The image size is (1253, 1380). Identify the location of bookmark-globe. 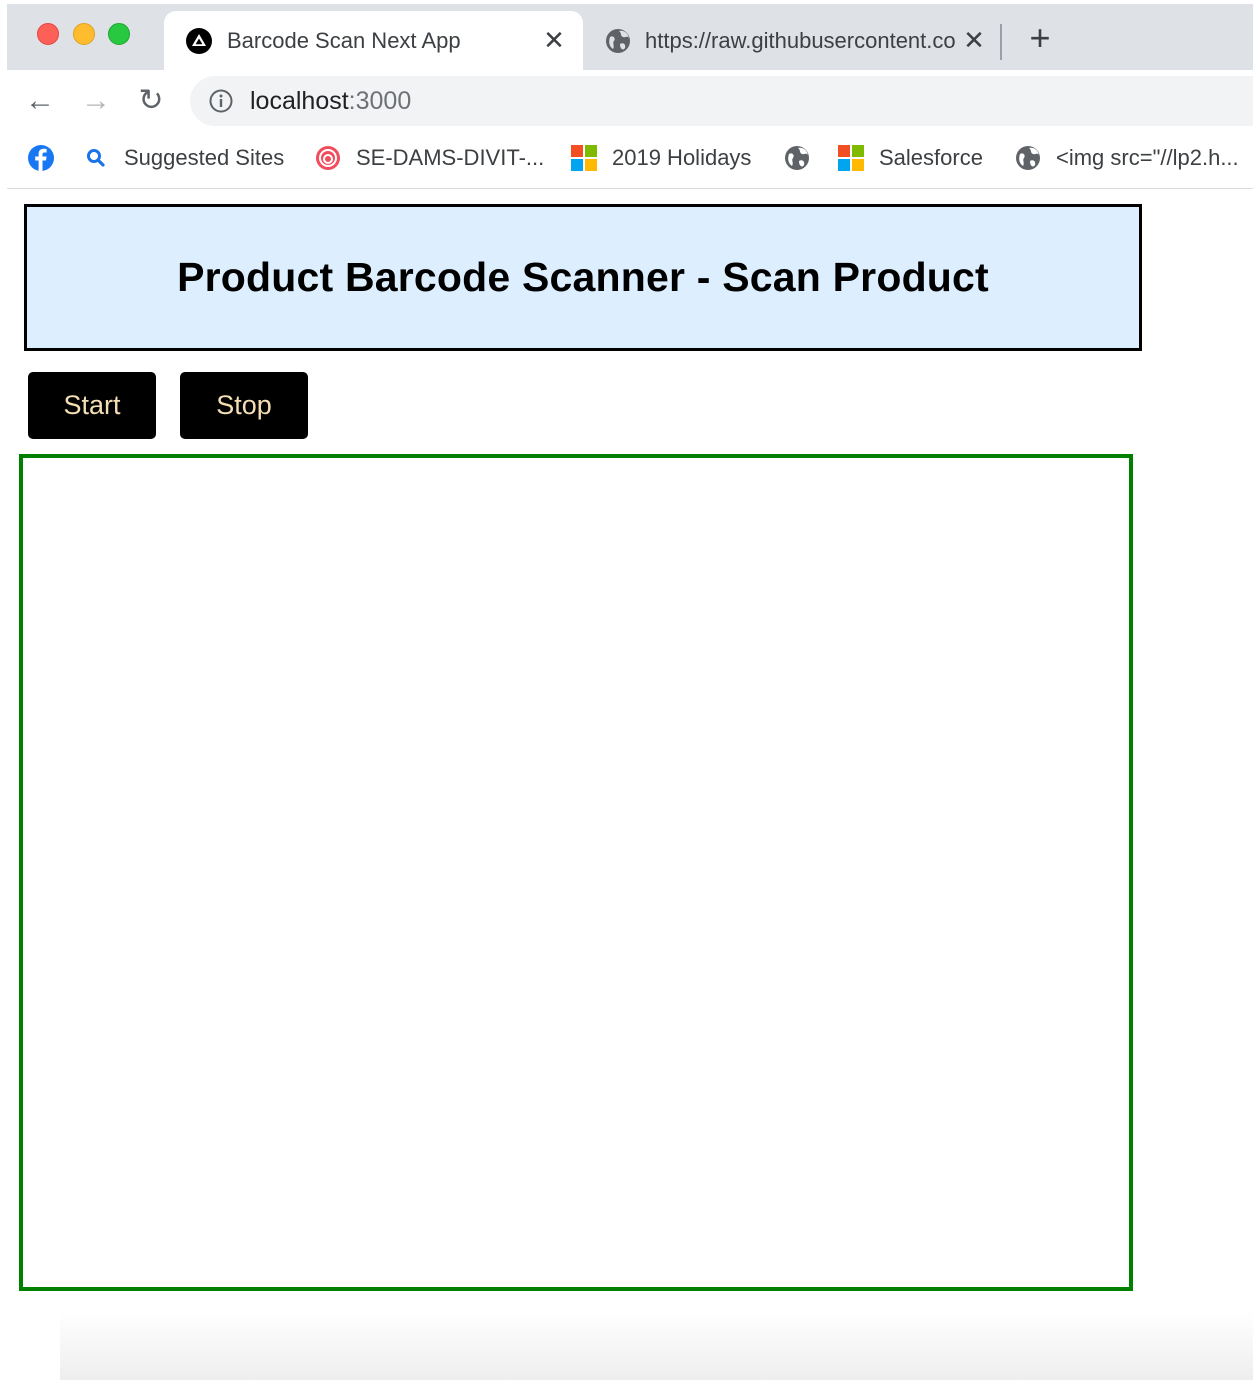
(797, 158).